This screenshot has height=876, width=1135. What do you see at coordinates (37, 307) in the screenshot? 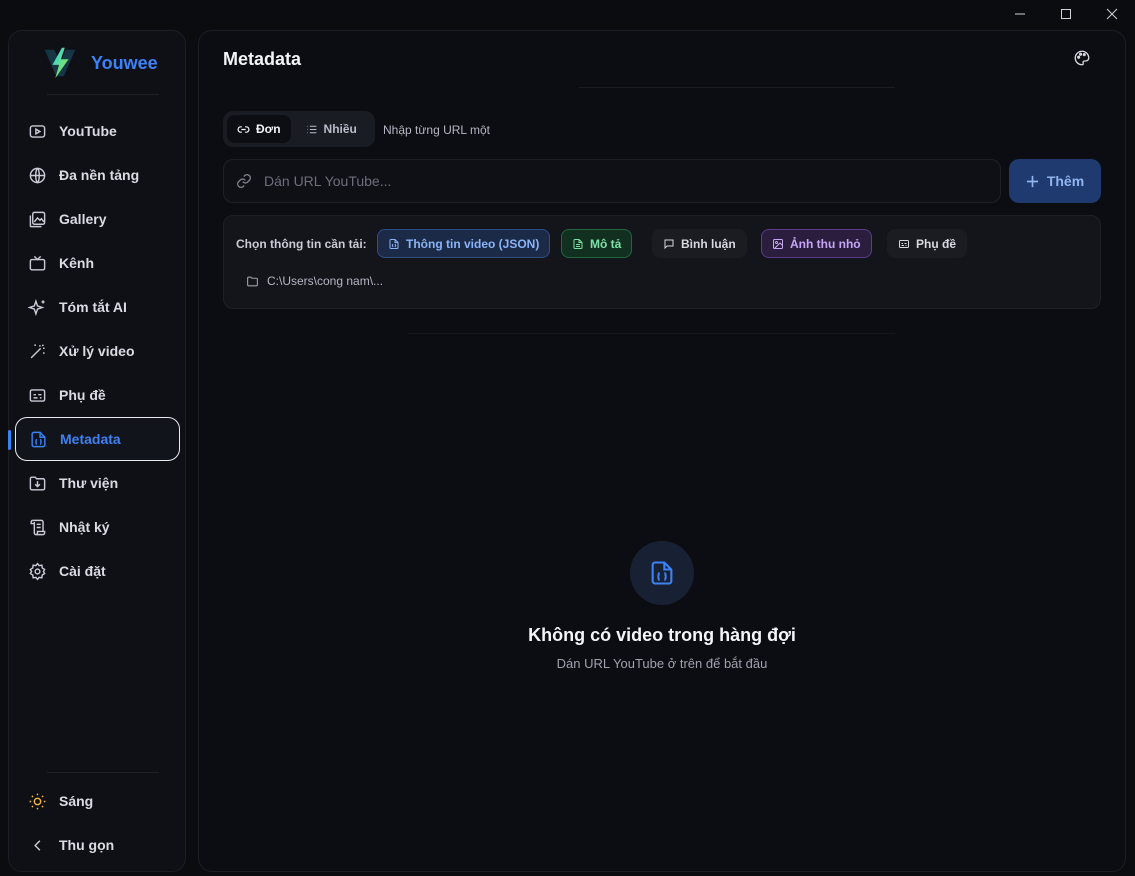
I see `sparkles-icon` at bounding box center [37, 307].